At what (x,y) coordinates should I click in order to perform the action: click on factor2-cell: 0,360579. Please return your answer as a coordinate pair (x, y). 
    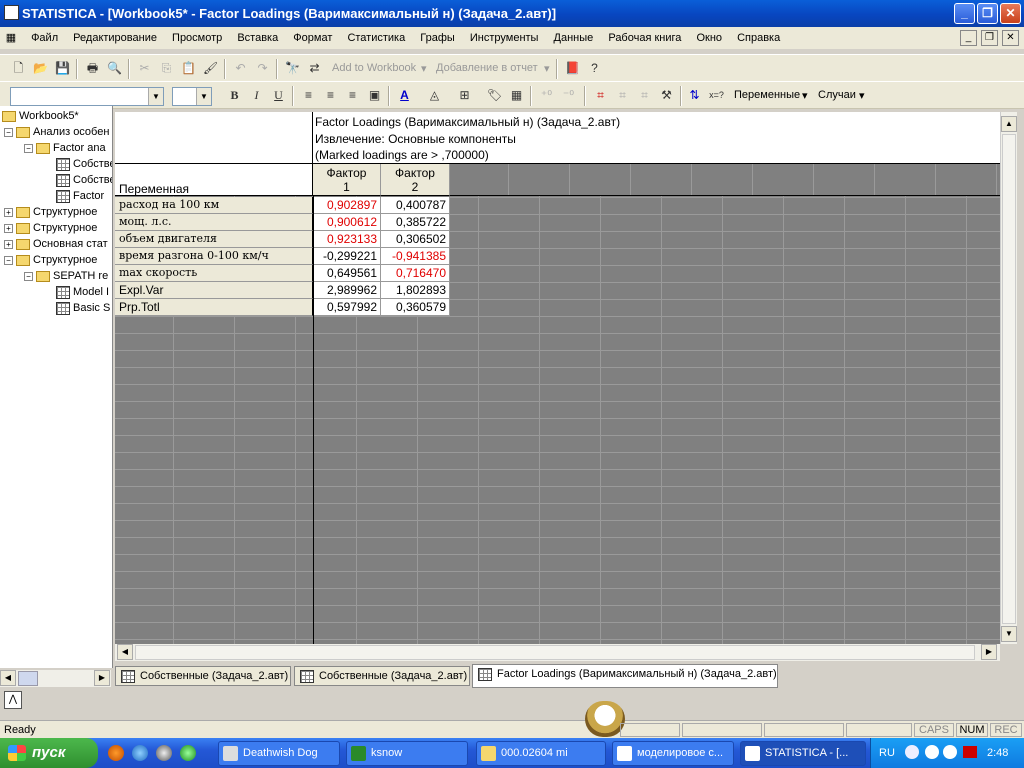
    Looking at the image, I should click on (415, 307).